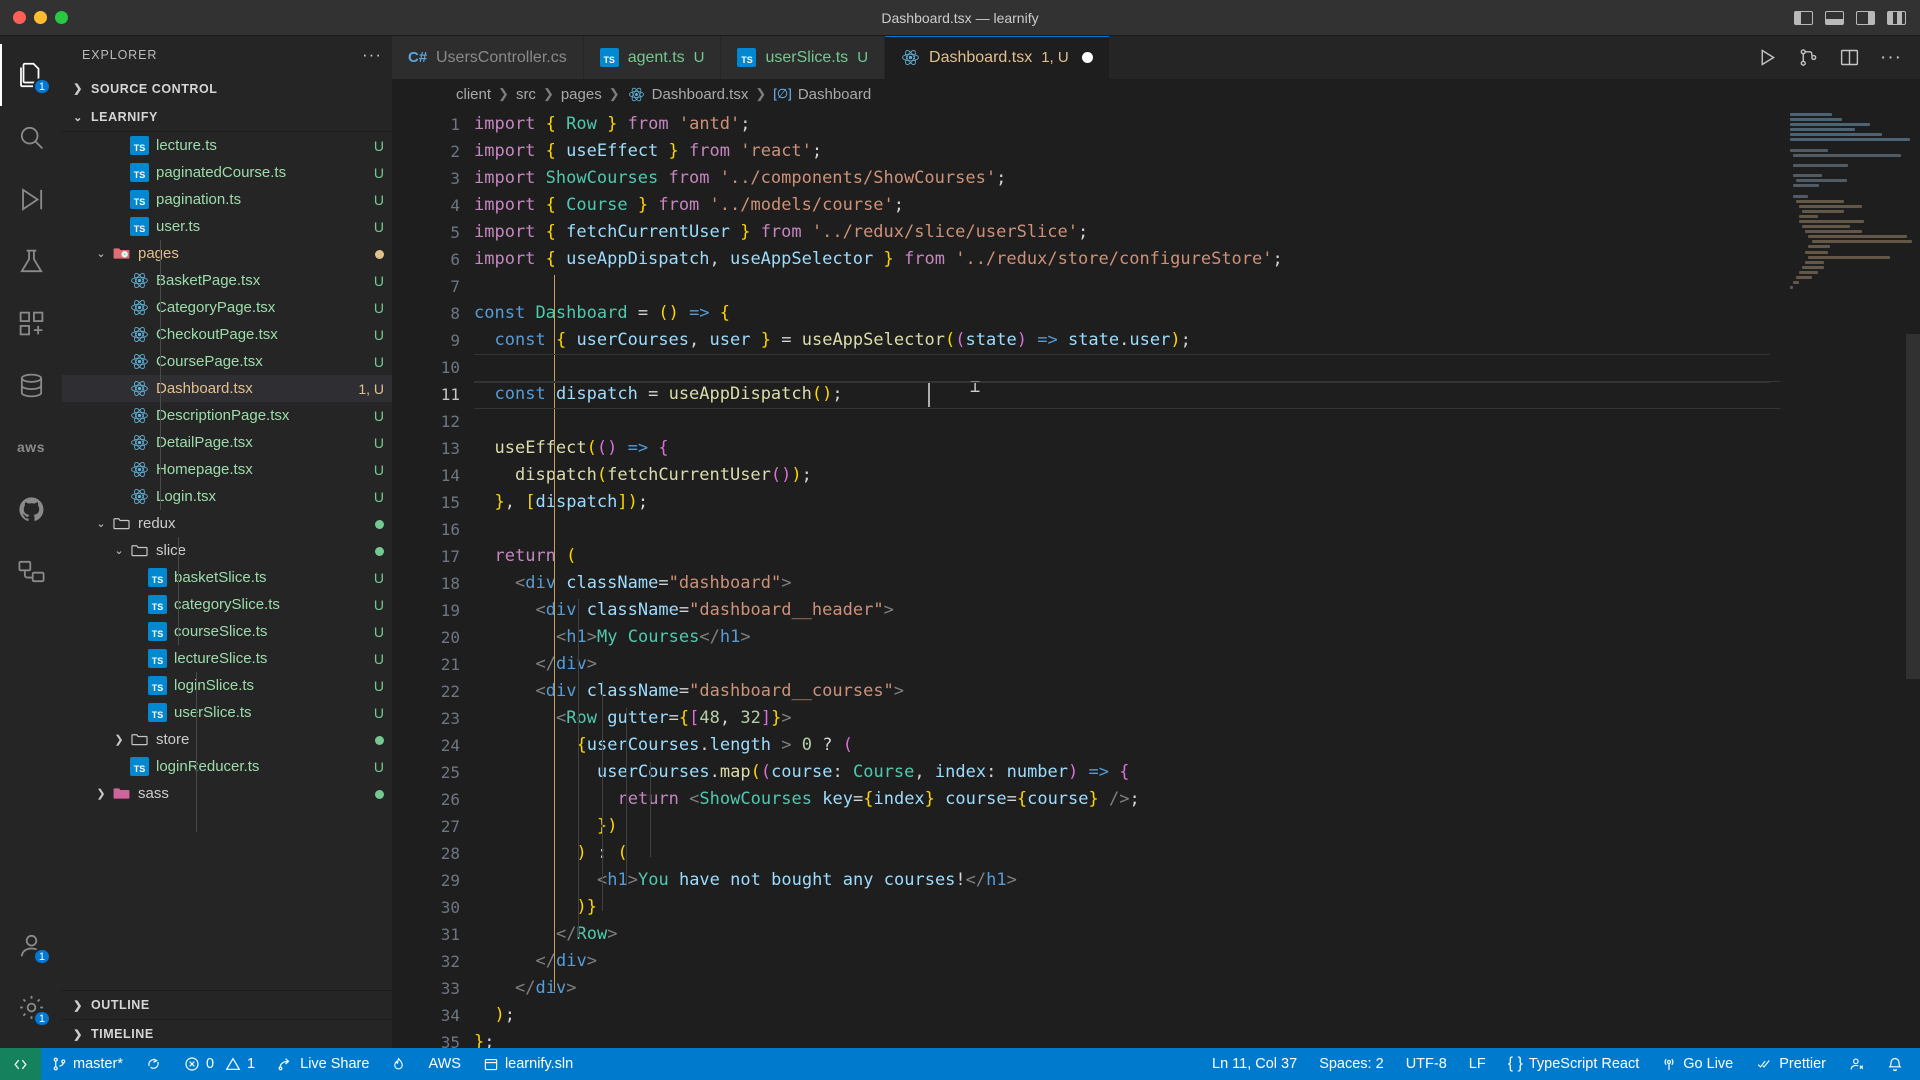 This screenshot has height=1080, width=1920. I want to click on toggle-panel-icon, so click(1834, 17).